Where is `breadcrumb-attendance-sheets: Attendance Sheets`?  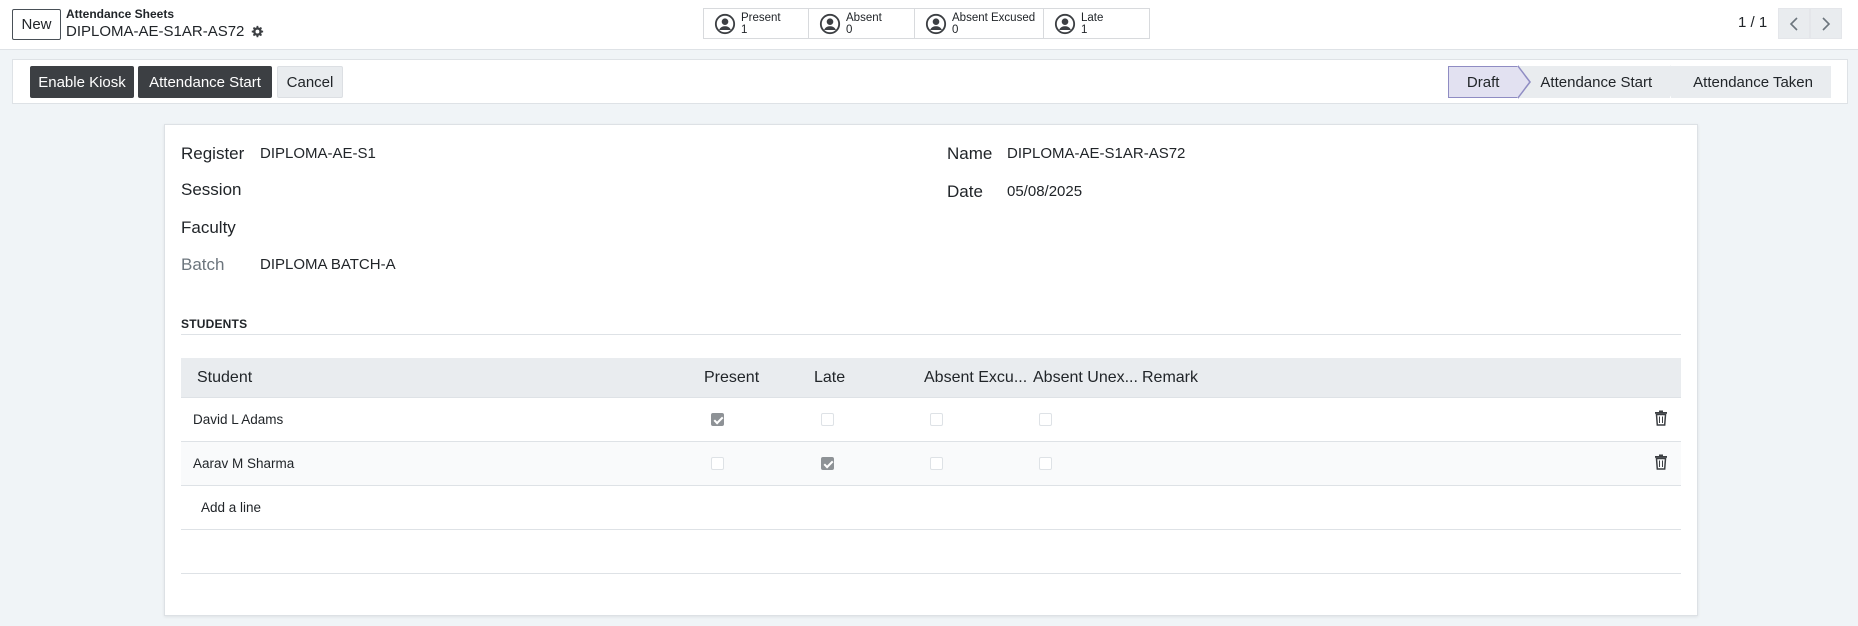
breadcrumb-attendance-sheets: Attendance Sheets is located at coordinates (120, 14).